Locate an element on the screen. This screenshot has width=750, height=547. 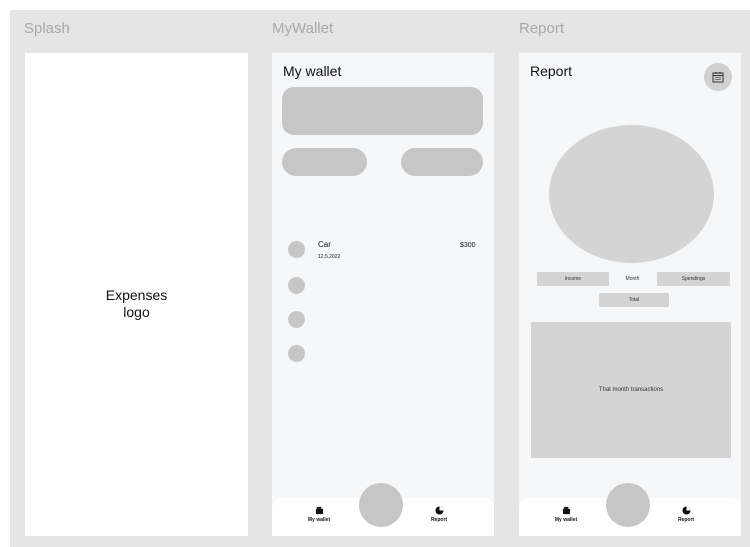
transaction-date: 12.5.2022 is located at coordinates (329, 257).